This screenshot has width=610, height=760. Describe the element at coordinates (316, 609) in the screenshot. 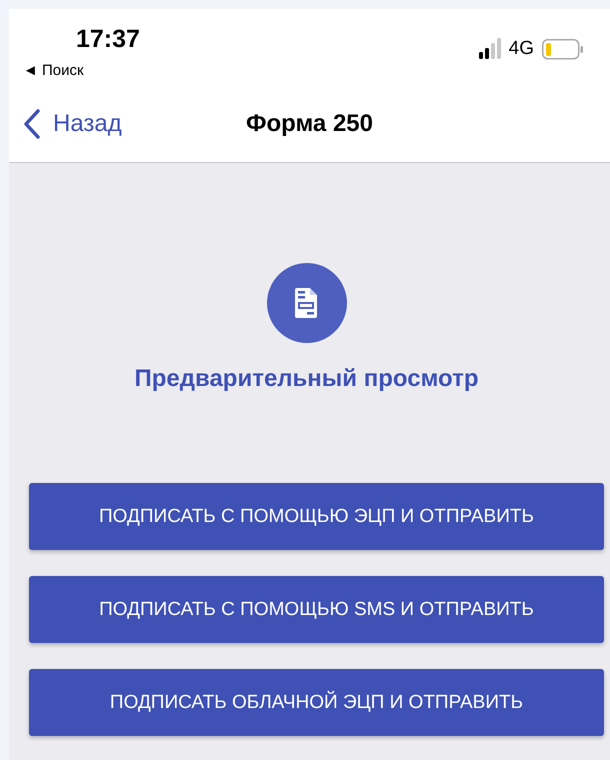

I see `sign-and-send-button: ПОДПИСАТЬ С ПОМОЩЬЮ SMS И ОТПРАВИТЬ` at that location.